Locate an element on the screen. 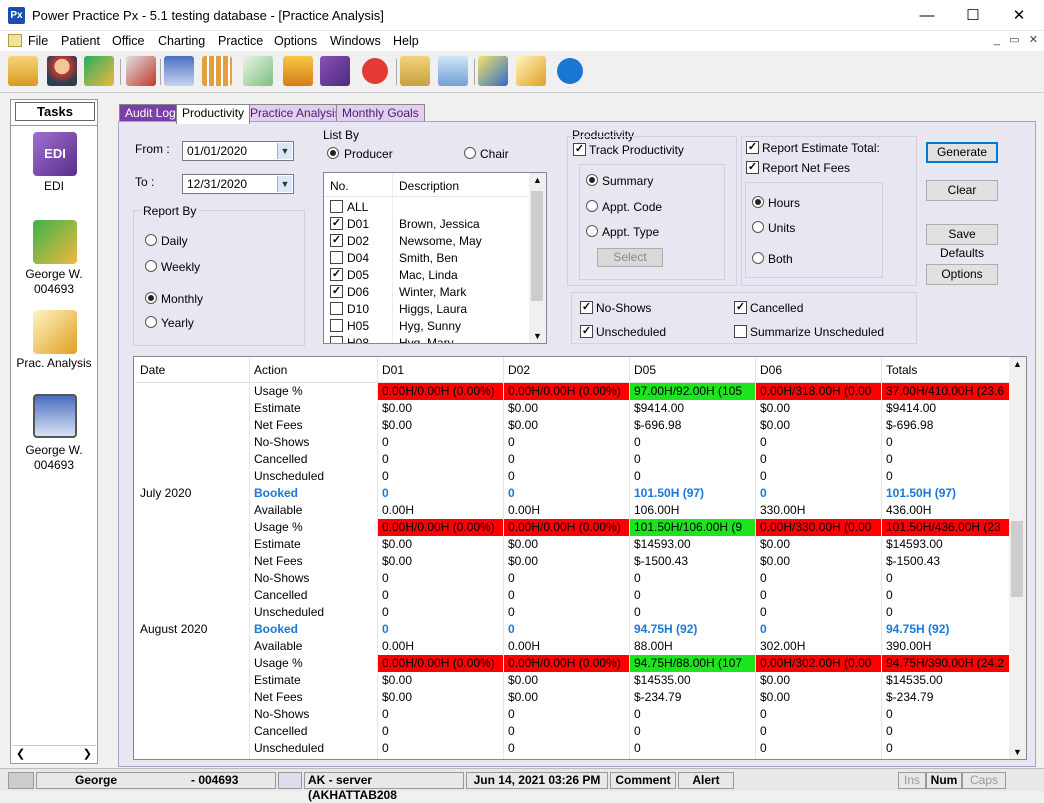 This screenshot has height=803, width=1044. menu-practice: Practice is located at coordinates (240, 41).